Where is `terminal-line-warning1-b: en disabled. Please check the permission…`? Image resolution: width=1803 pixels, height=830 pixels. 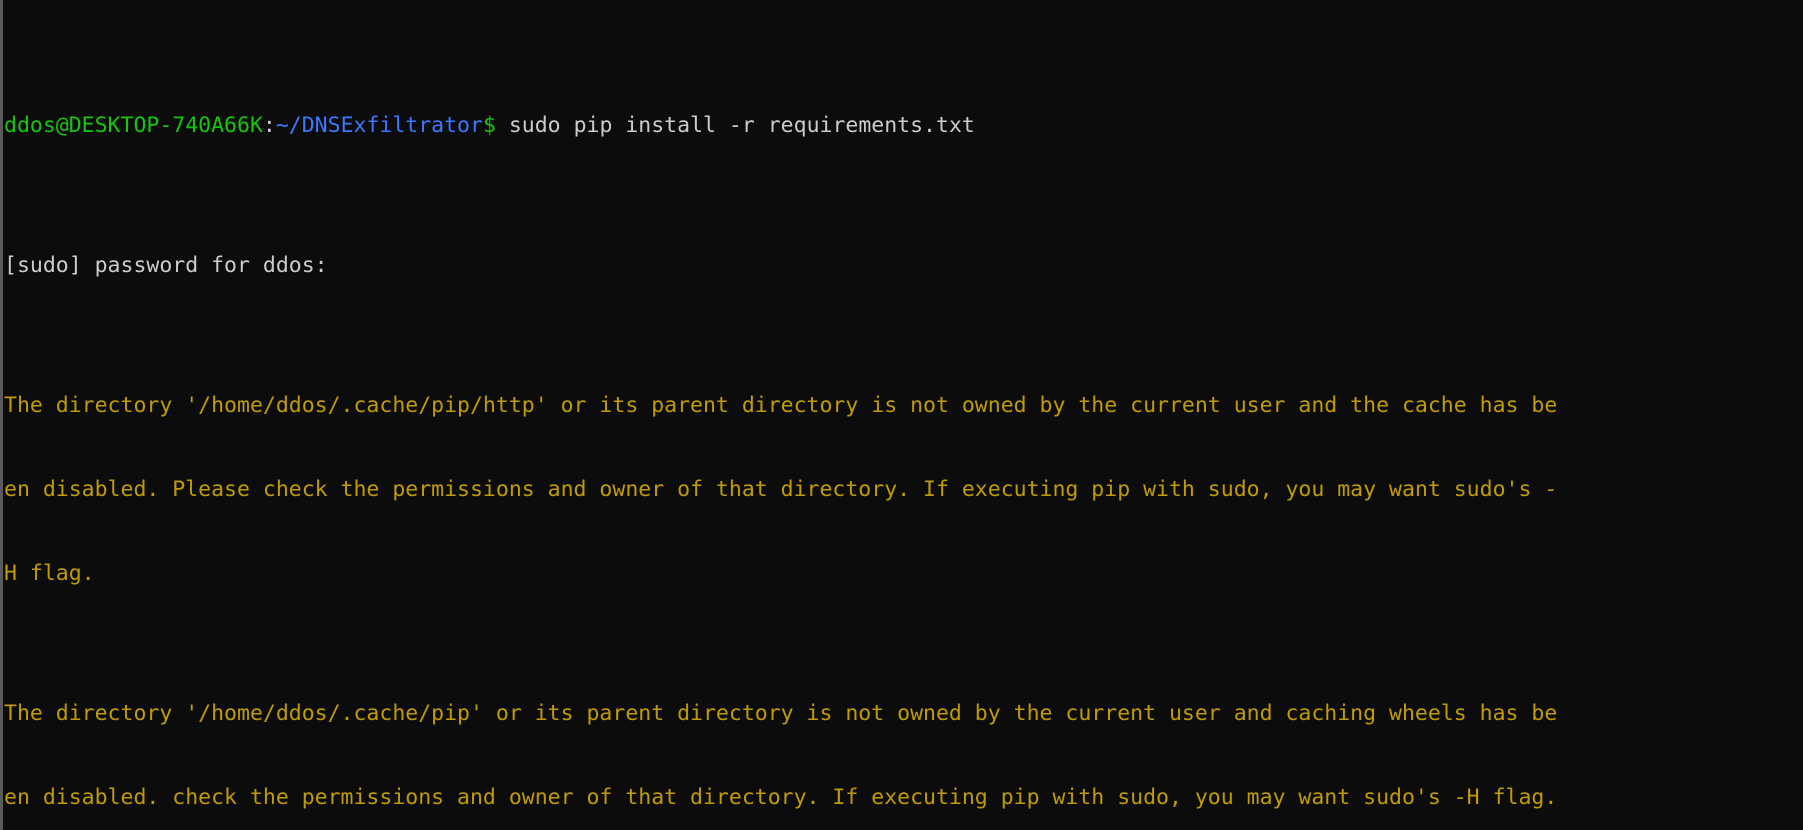
terminal-line-warning1-b: en disabled. Please check the permission… is located at coordinates (781, 489).